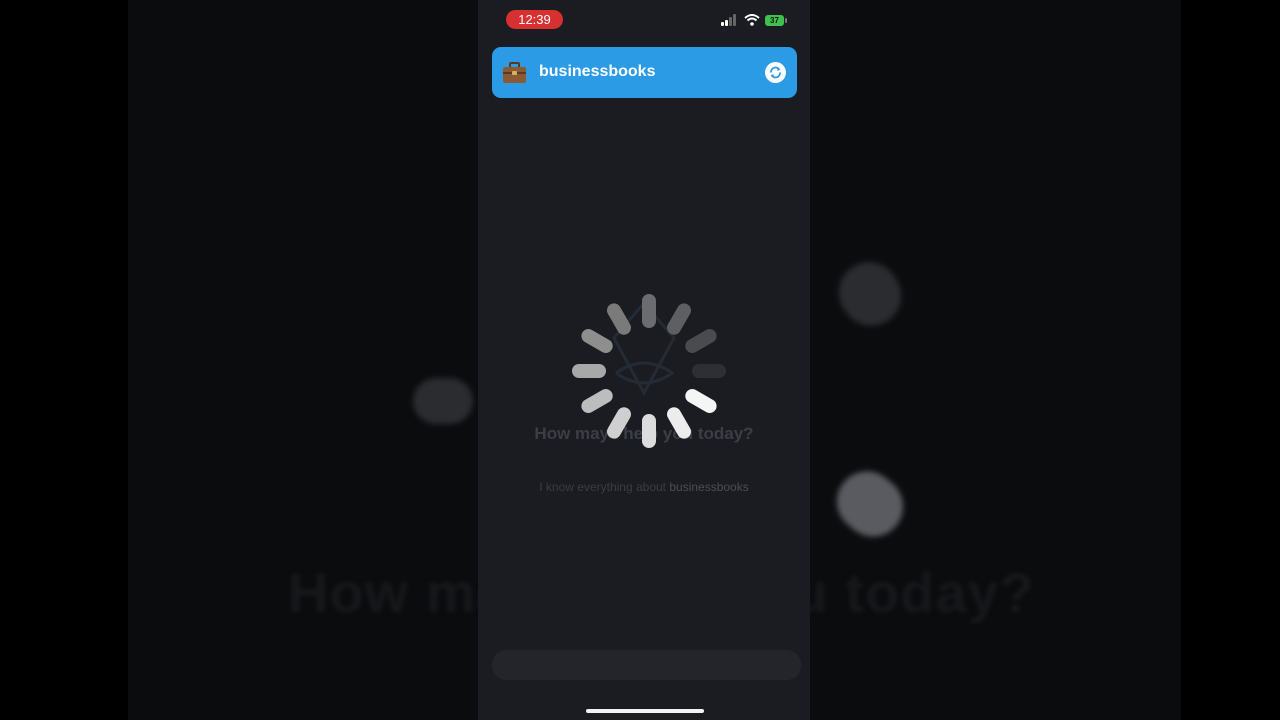 The width and height of the screenshot is (1280, 720). Describe the element at coordinates (709, 487) in the screenshot. I see `subtitle-brand: businessbooks` at that location.